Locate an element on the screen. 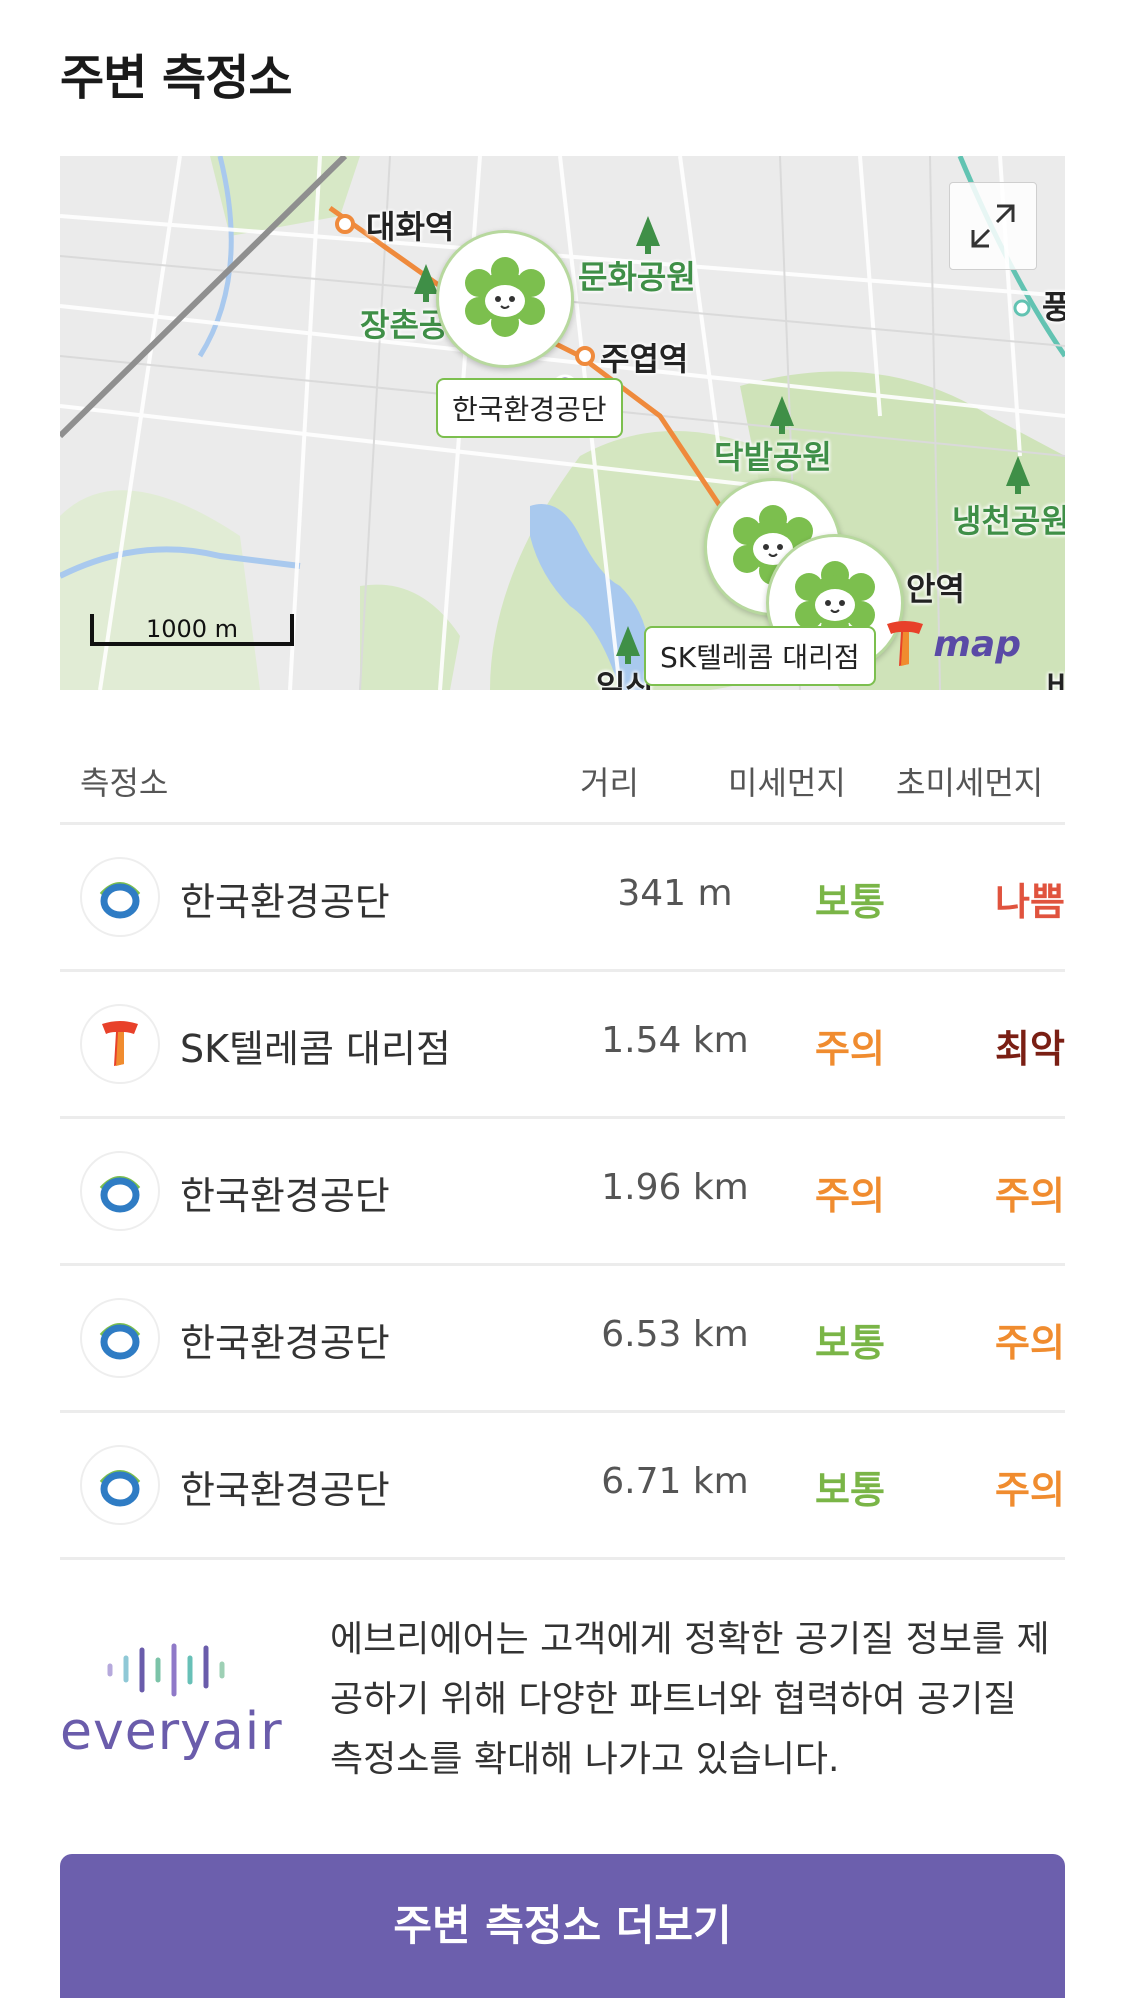  more-stations-button: 주변 측정소 더보기 is located at coordinates (562, 1926).